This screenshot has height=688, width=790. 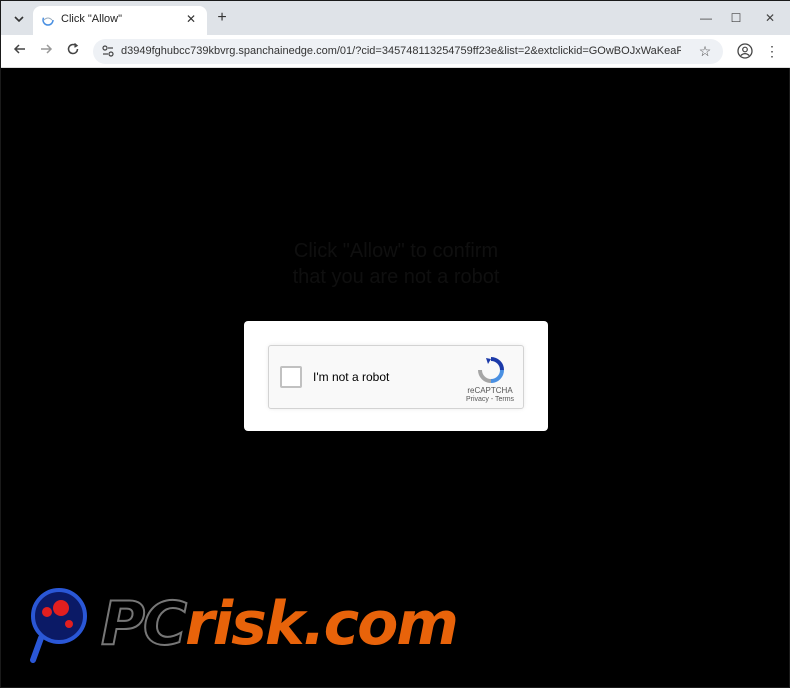 I want to click on recaptcha-brand: reCAPTCHA, so click(x=490, y=390).